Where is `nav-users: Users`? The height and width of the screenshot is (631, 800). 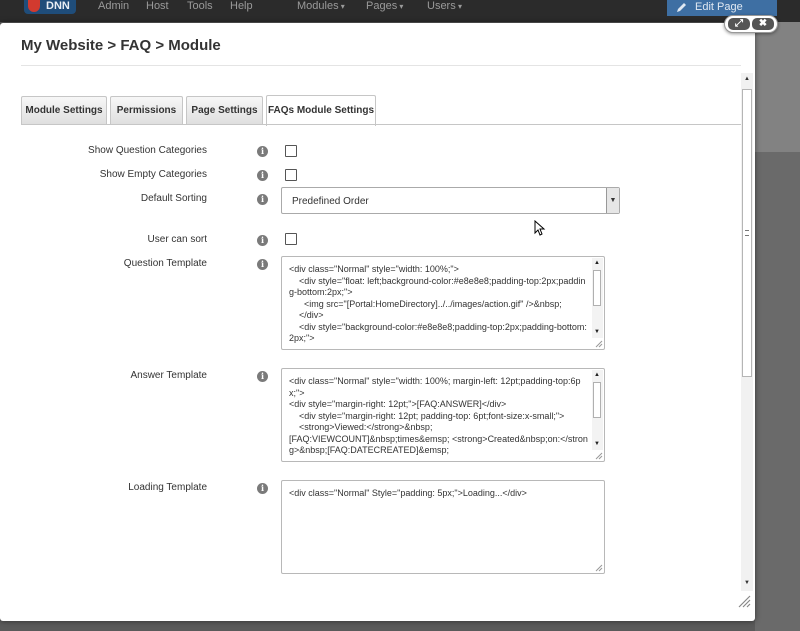
nav-users: Users is located at coordinates (444, 6).